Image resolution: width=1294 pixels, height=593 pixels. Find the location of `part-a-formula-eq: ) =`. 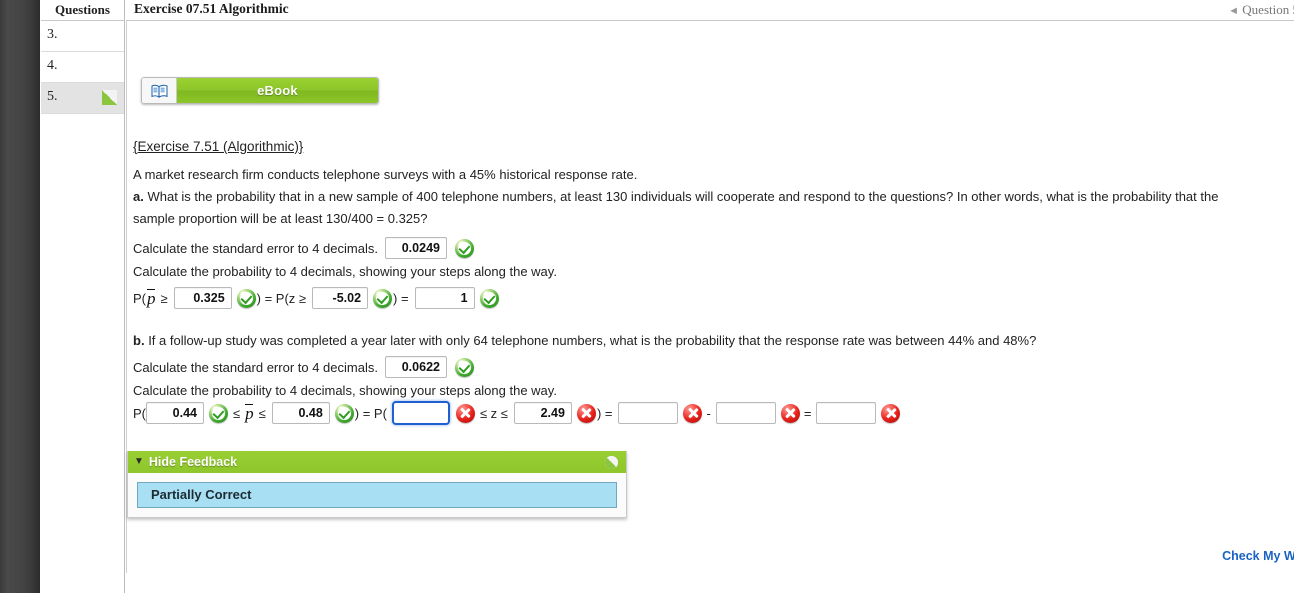

part-a-formula-eq: ) = is located at coordinates (401, 298).